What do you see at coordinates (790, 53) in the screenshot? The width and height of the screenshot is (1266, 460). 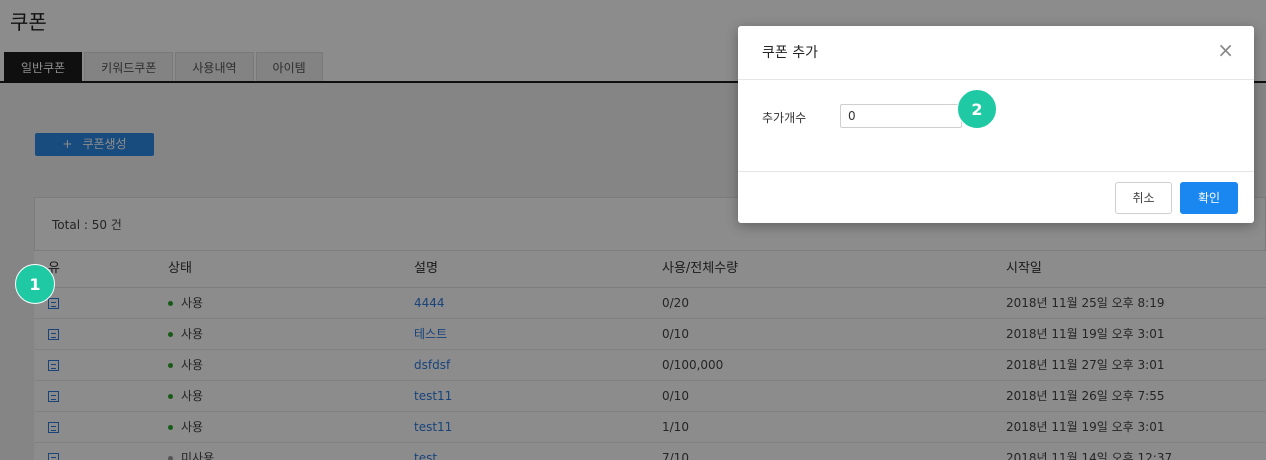 I see `dialog-title: 쿠폰 추가` at bounding box center [790, 53].